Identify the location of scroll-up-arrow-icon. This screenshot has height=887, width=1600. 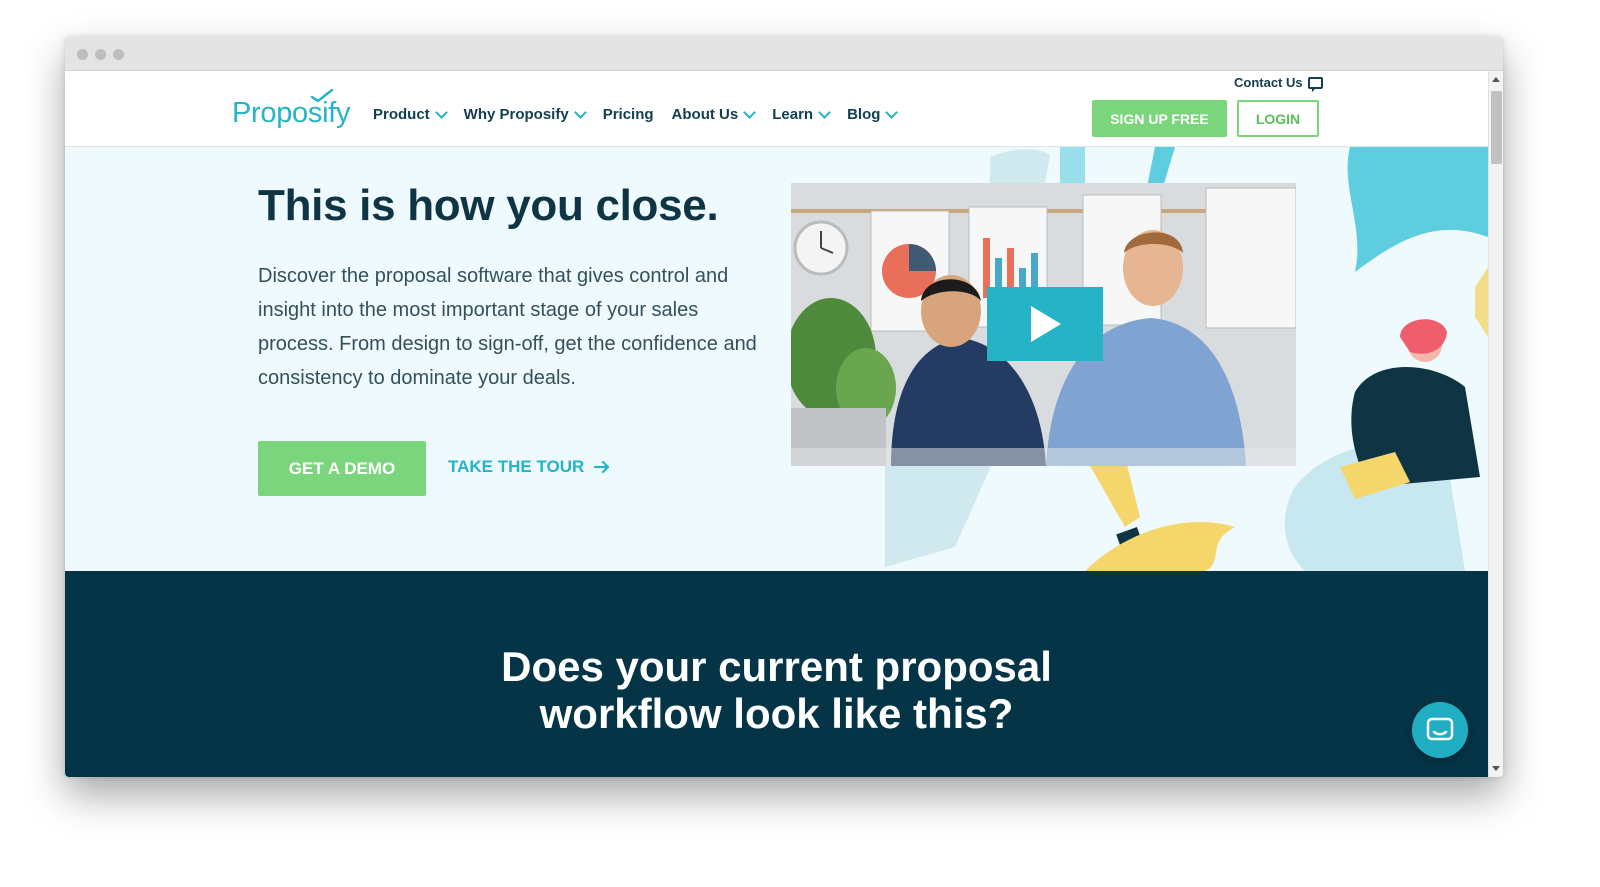
(1496, 79).